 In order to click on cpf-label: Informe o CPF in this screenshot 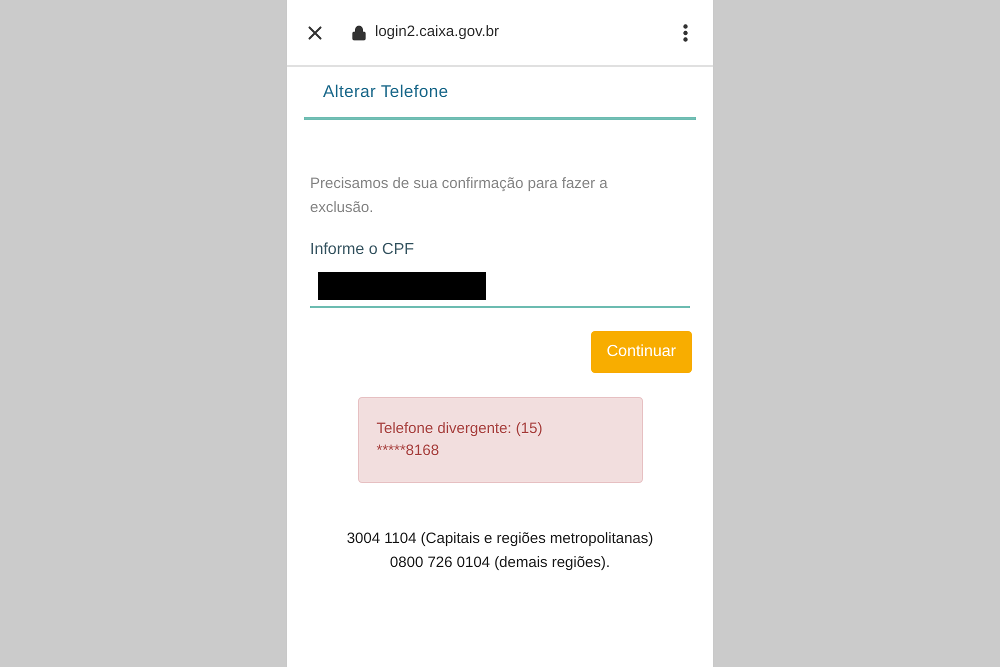, I will do `click(363, 250)`.